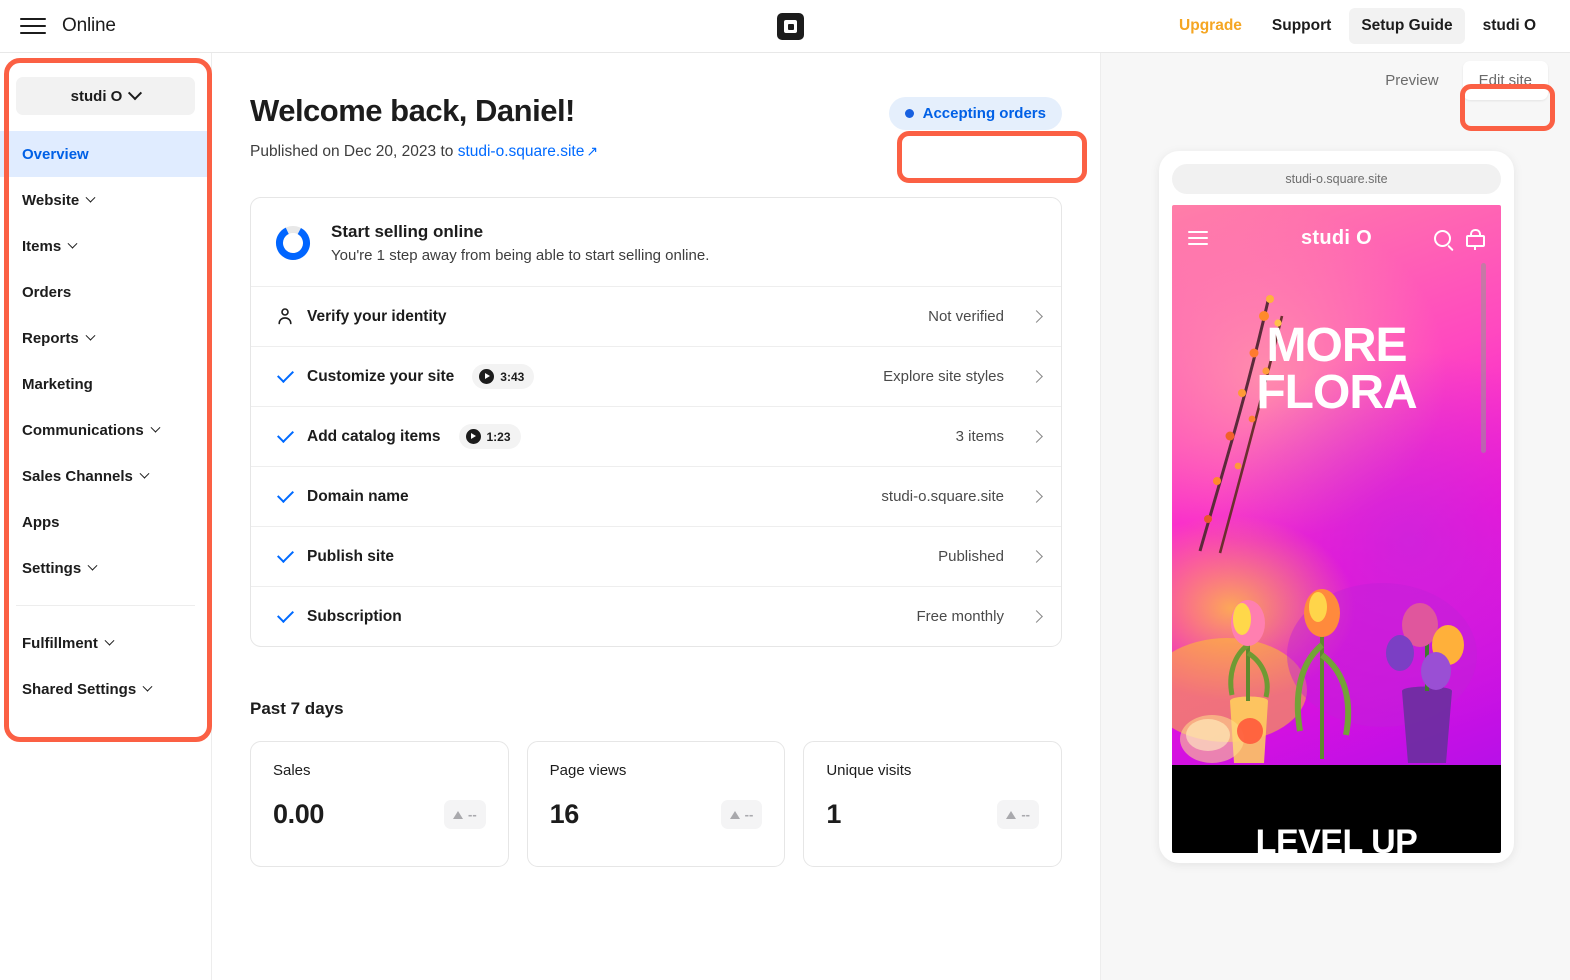 The height and width of the screenshot is (980, 1570). What do you see at coordinates (105, 689) in the screenshot?
I see `sidebar-item-shared-settings: Shared Settings` at bounding box center [105, 689].